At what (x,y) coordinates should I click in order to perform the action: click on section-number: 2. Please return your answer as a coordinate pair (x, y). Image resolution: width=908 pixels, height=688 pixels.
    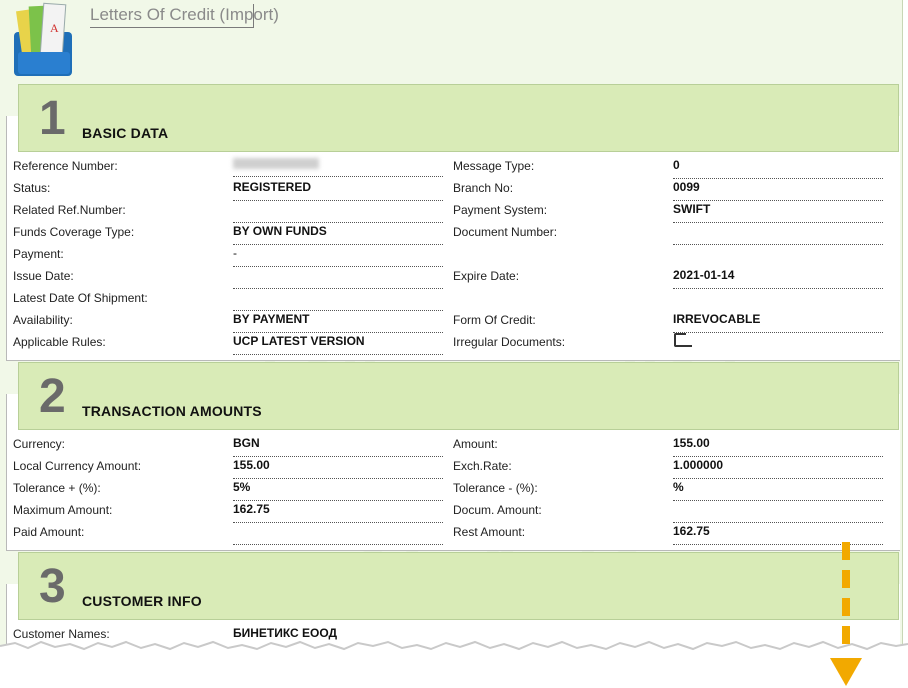
    Looking at the image, I should click on (52, 396).